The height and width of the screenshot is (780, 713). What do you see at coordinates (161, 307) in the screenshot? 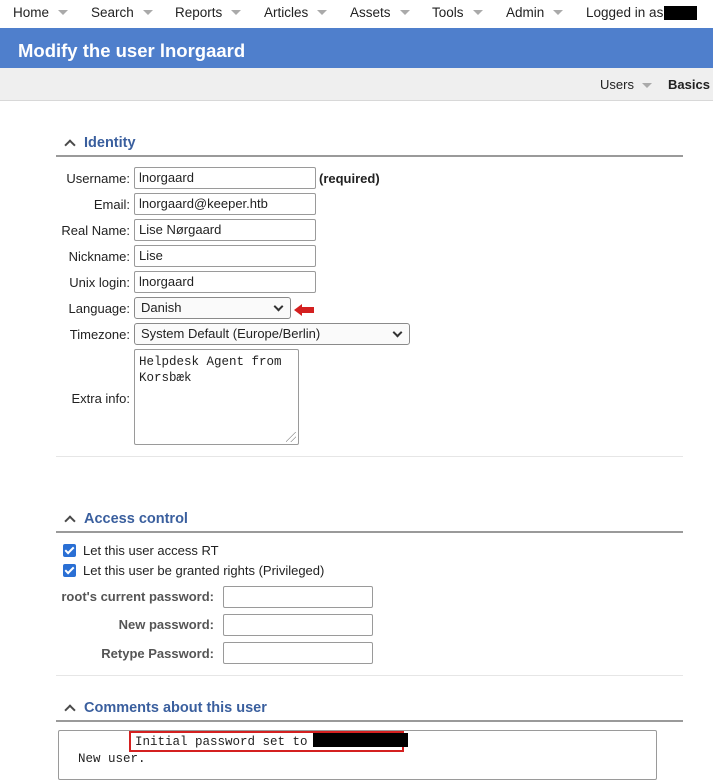
I see `language-select-value: Danish` at bounding box center [161, 307].